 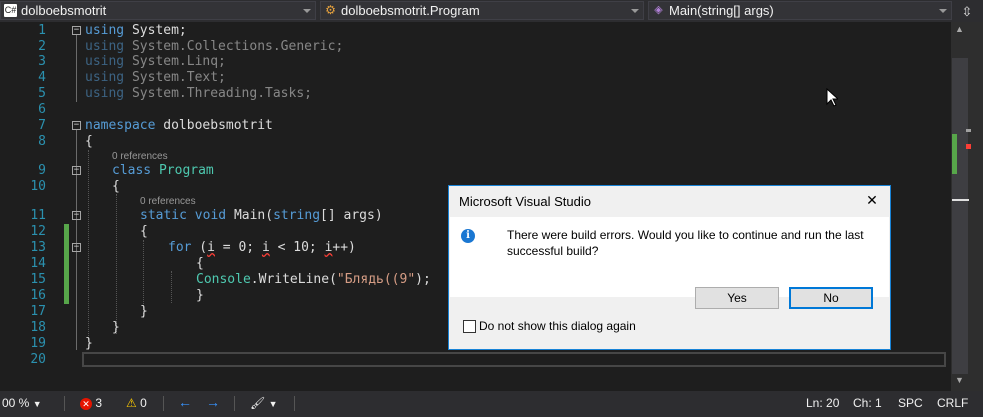 What do you see at coordinates (180, 247) in the screenshot?
I see `keyword: for` at bounding box center [180, 247].